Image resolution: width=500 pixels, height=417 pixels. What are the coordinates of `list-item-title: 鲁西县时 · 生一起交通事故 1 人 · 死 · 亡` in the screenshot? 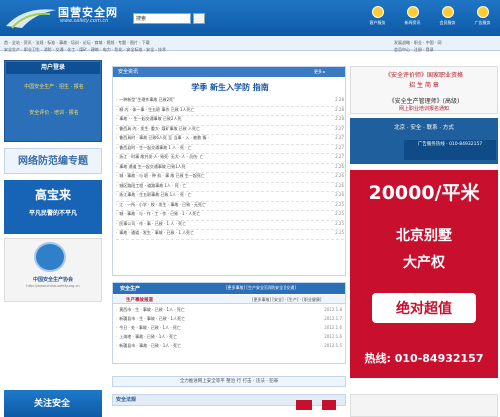 It's located at (222, 149).